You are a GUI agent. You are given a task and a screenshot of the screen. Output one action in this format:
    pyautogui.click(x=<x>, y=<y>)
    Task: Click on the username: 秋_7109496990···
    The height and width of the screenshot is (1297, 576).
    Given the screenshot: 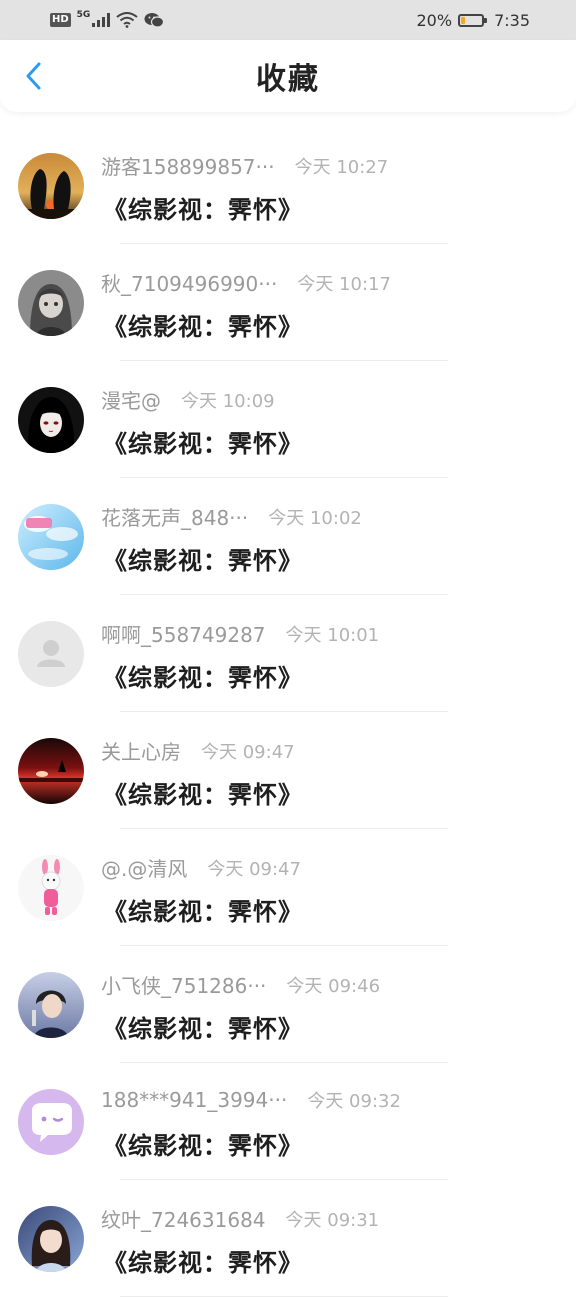 What is the action you would take?
    pyautogui.click(x=189, y=284)
    